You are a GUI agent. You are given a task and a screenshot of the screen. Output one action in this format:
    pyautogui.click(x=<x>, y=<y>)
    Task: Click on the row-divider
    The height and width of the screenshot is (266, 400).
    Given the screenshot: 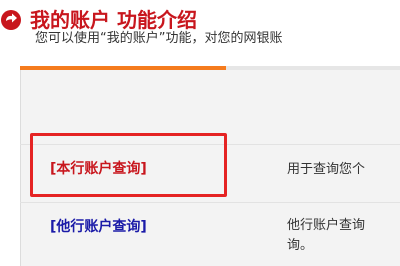 What is the action you would take?
    pyautogui.click(x=210, y=202)
    